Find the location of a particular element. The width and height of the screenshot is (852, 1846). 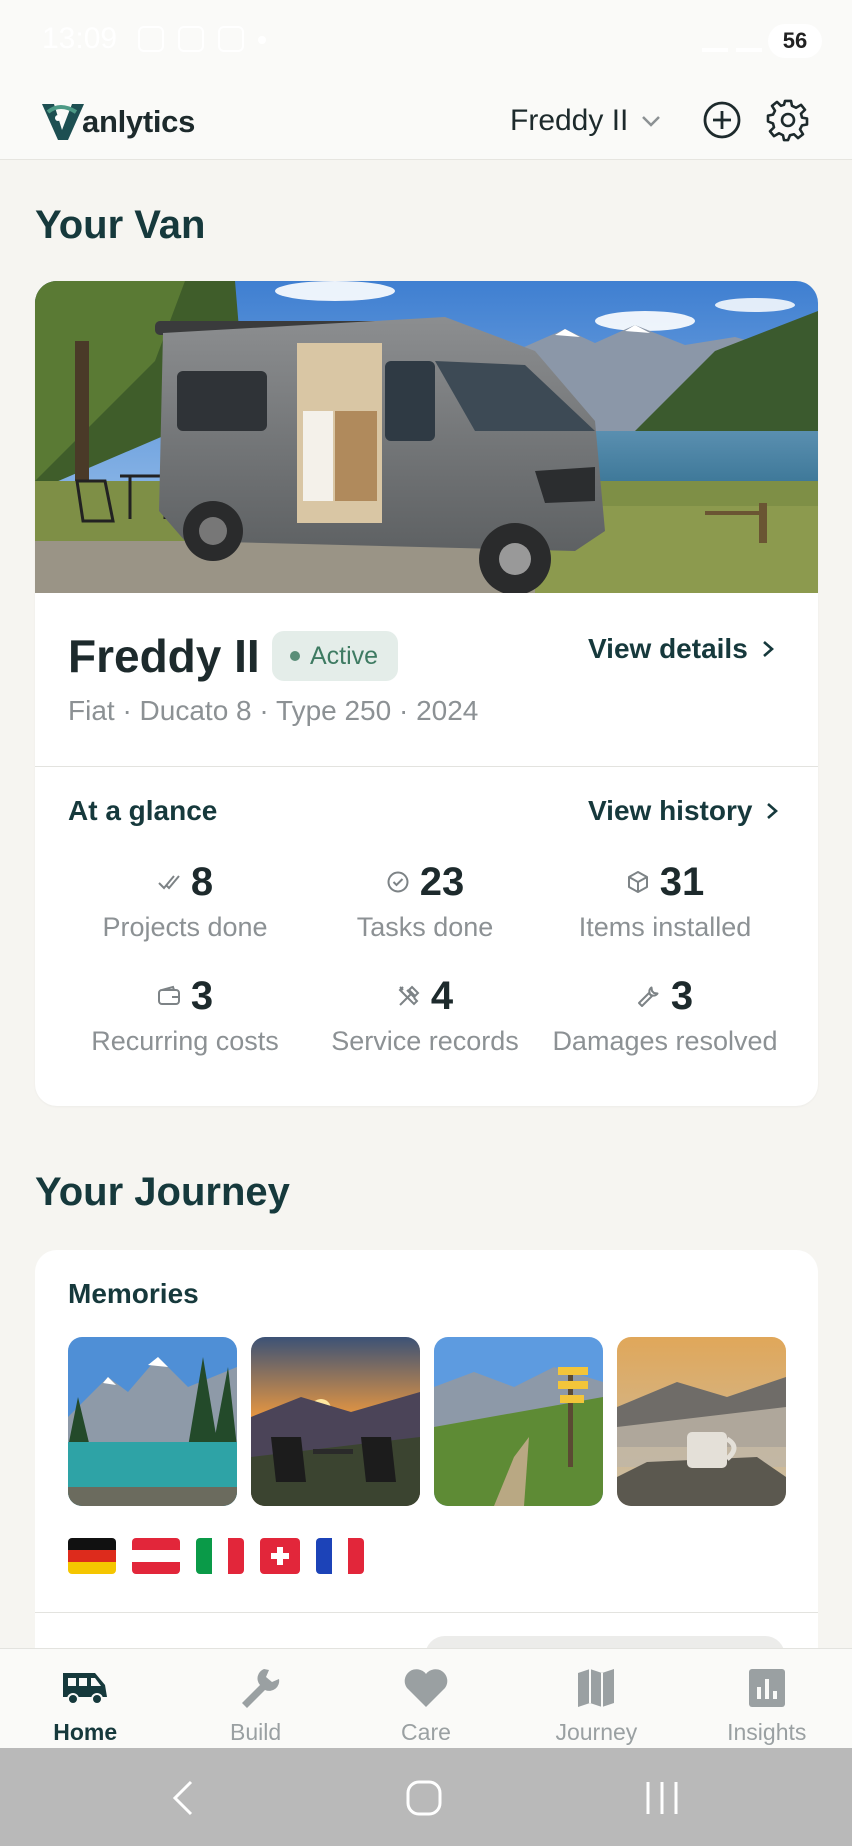

stat-items-installed: 31 Items installed is located at coordinates (665, 900).